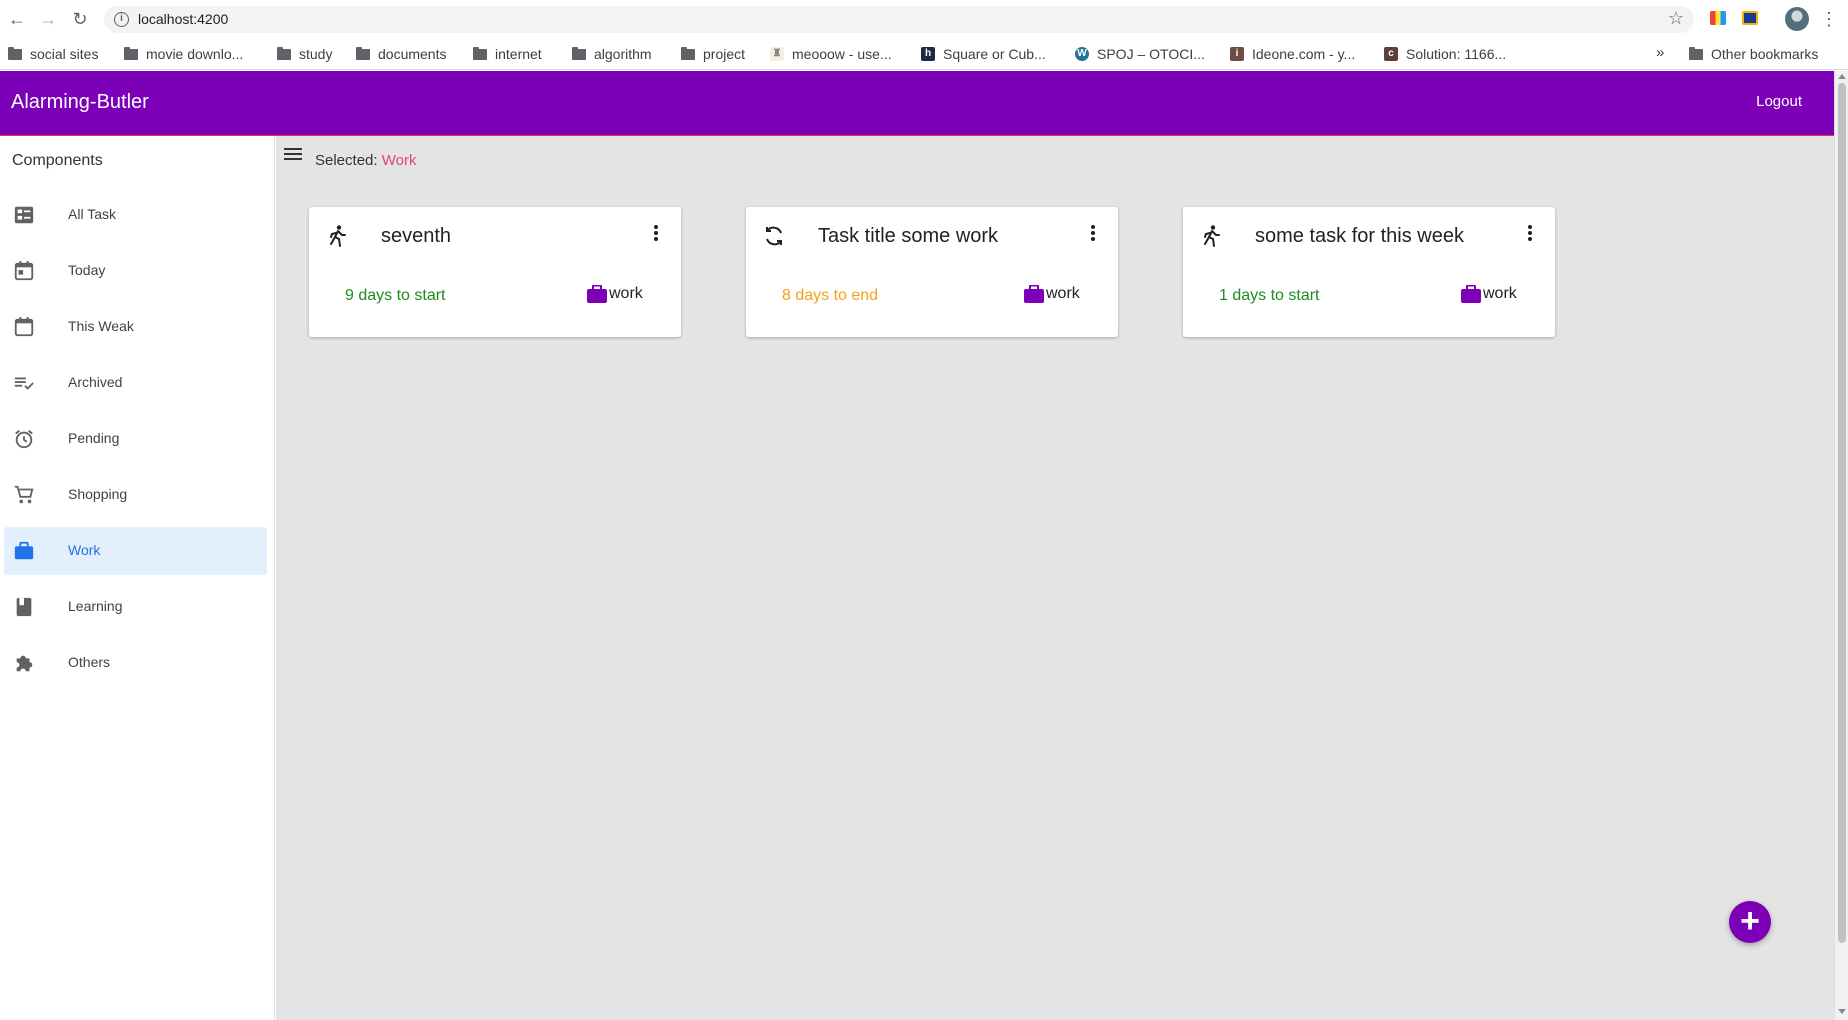 Image resolution: width=1848 pixels, height=1020 pixels. I want to click on info-icon: i, so click(121, 19).